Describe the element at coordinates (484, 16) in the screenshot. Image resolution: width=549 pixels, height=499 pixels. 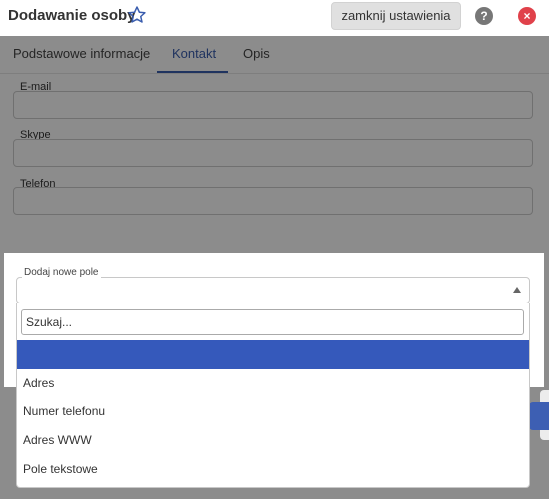
I see `help-icon: ?` at that location.